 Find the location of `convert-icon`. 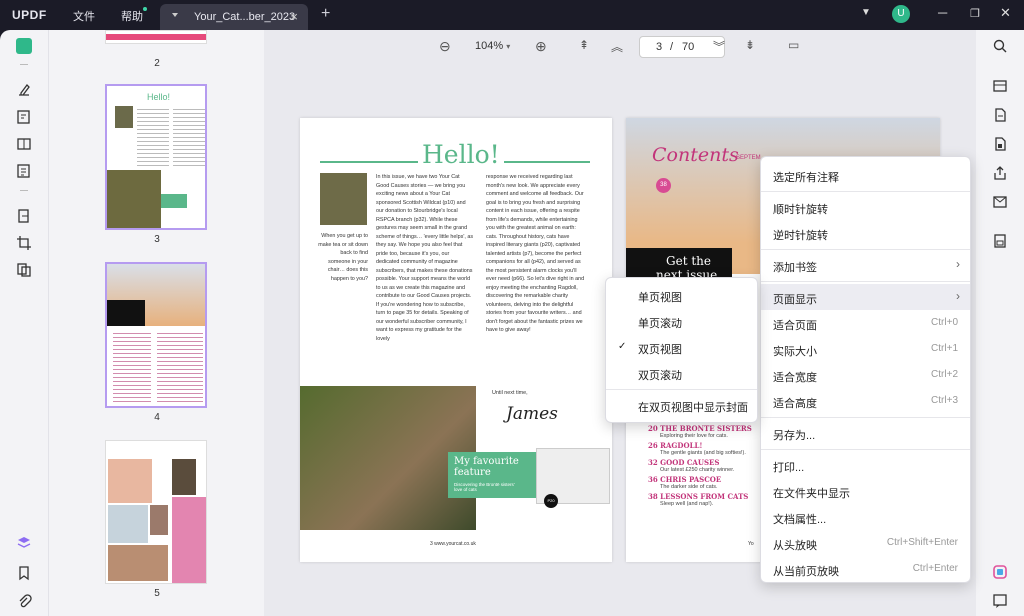

convert-icon is located at coordinates (1000, 115).